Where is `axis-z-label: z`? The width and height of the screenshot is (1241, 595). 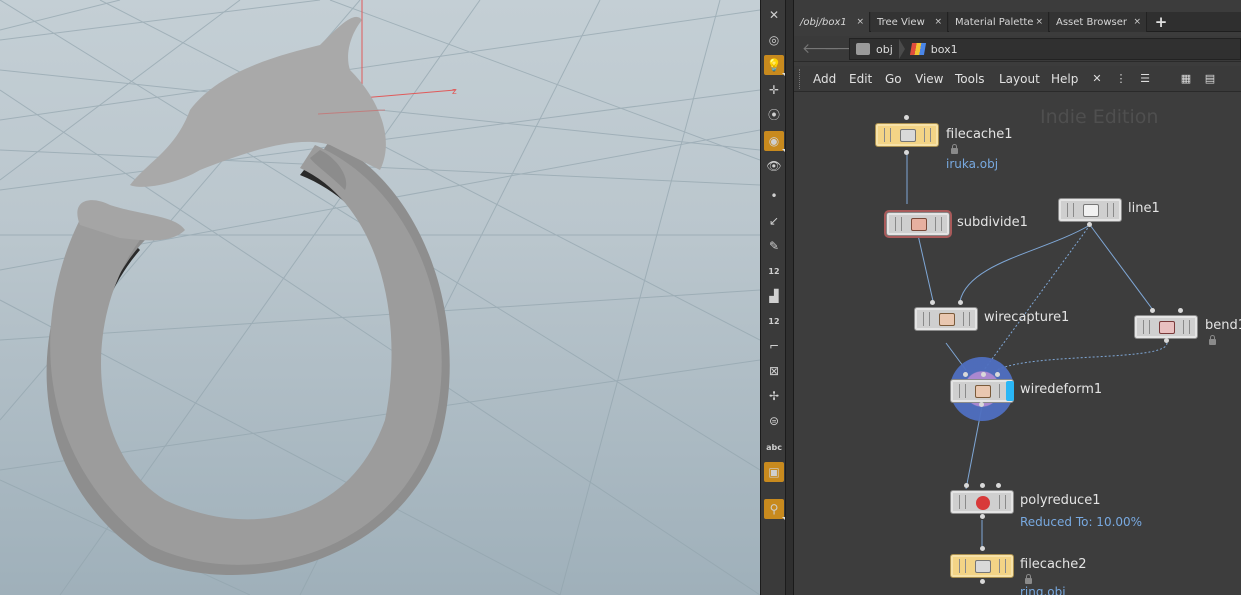 axis-z-label: z is located at coordinates (454, 92).